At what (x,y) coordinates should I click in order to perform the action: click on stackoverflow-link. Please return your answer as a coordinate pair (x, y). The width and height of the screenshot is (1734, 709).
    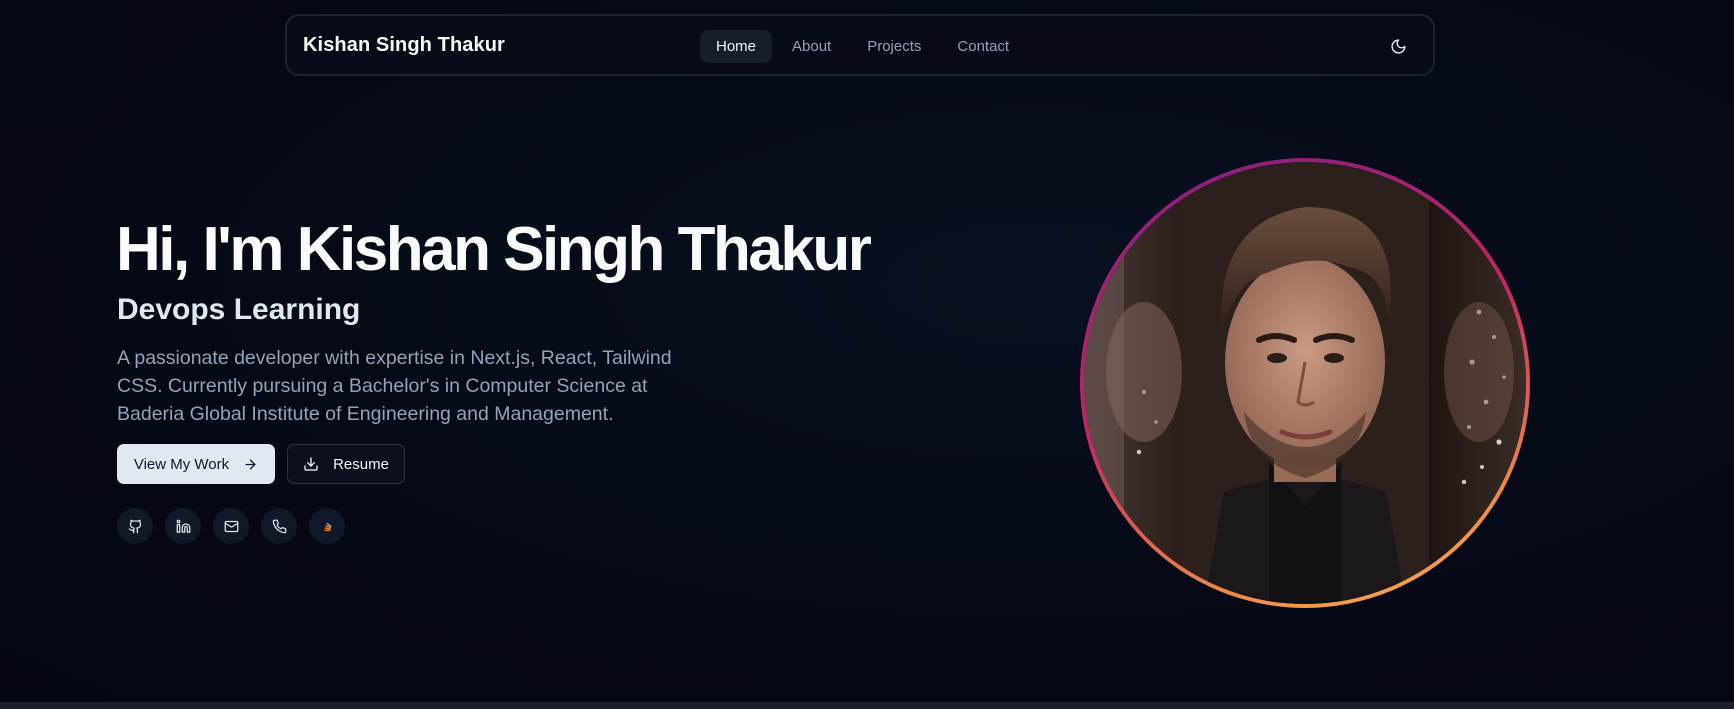
    Looking at the image, I should click on (327, 526).